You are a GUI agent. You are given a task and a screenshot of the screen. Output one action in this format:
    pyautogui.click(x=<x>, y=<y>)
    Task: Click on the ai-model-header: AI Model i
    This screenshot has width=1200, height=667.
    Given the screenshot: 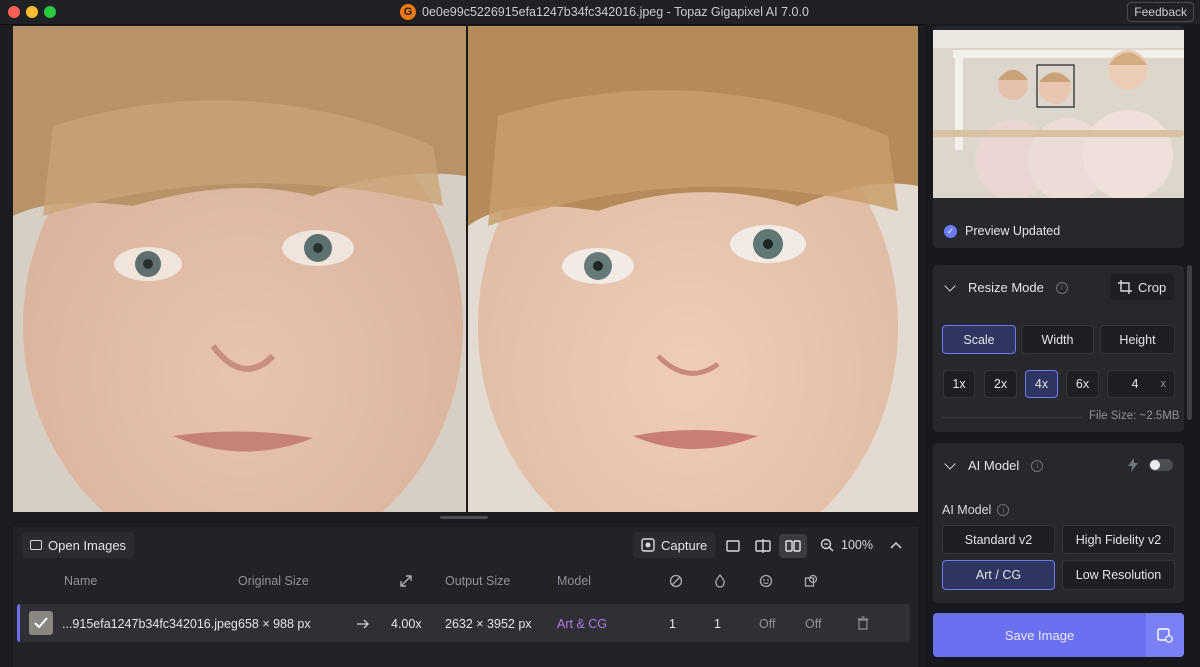 What is the action you would take?
    pyautogui.click(x=994, y=465)
    